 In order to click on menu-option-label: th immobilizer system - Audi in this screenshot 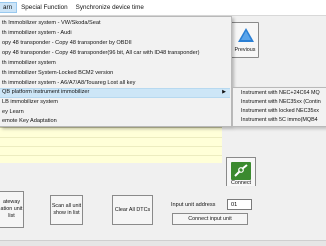, I will do `click(37, 33)`.